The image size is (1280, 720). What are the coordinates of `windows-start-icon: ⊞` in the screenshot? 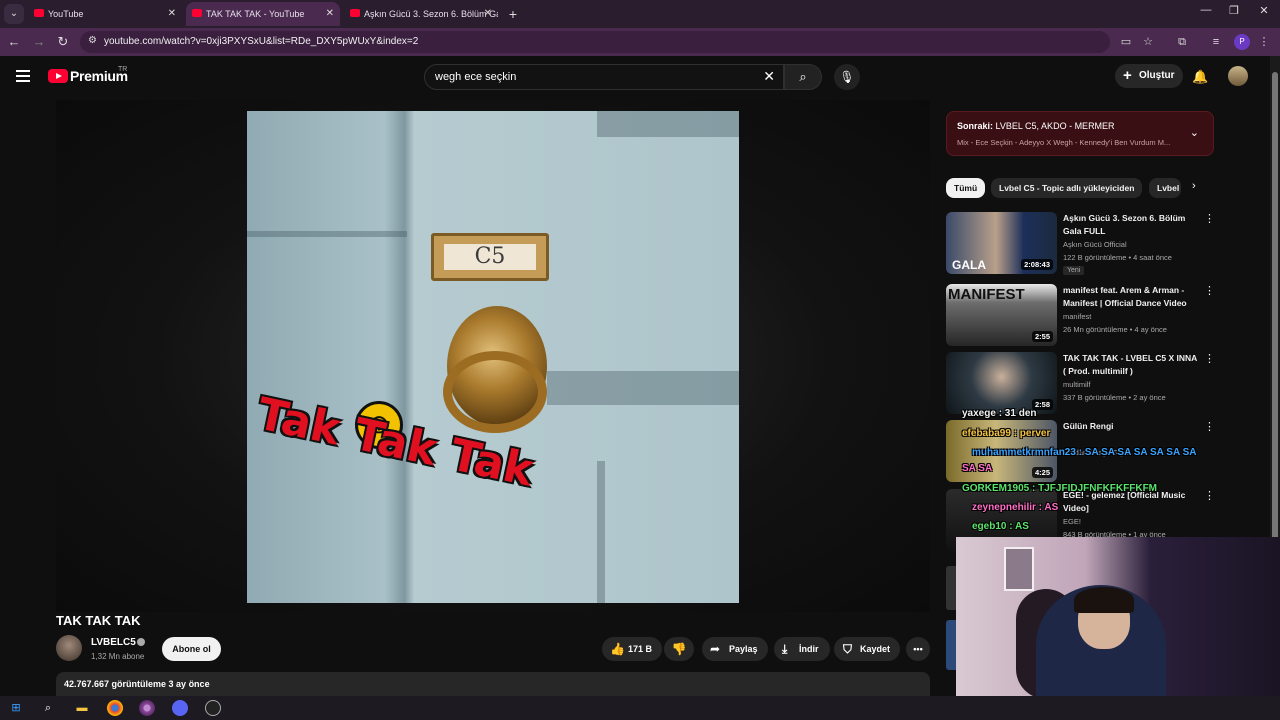 It's located at (16, 708).